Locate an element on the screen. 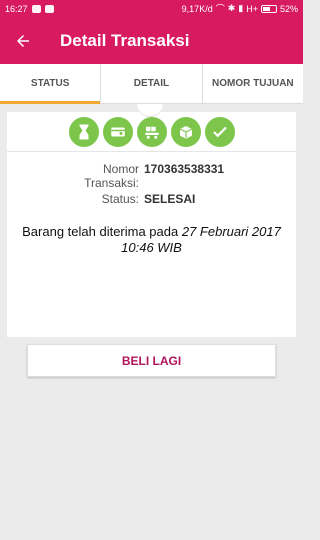  bluetooth-icon: ✱ is located at coordinates (231, 8).